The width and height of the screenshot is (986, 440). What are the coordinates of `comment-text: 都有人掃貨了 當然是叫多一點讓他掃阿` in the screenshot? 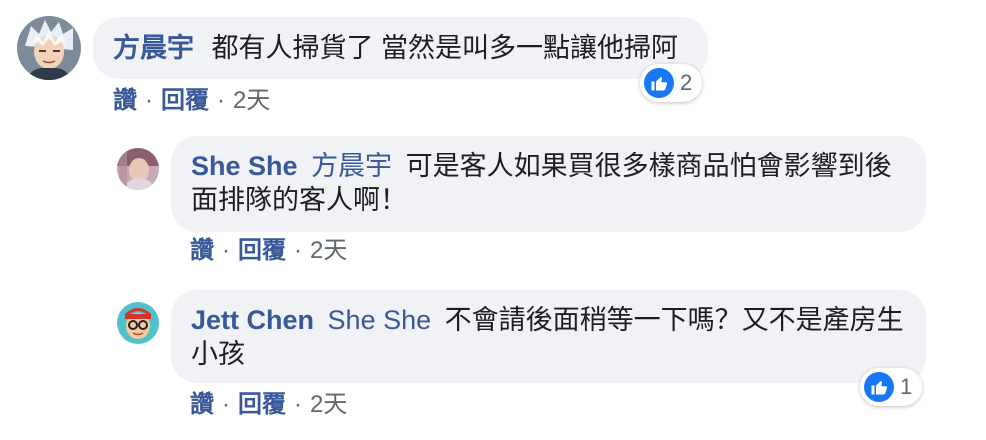 It's located at (445, 48).